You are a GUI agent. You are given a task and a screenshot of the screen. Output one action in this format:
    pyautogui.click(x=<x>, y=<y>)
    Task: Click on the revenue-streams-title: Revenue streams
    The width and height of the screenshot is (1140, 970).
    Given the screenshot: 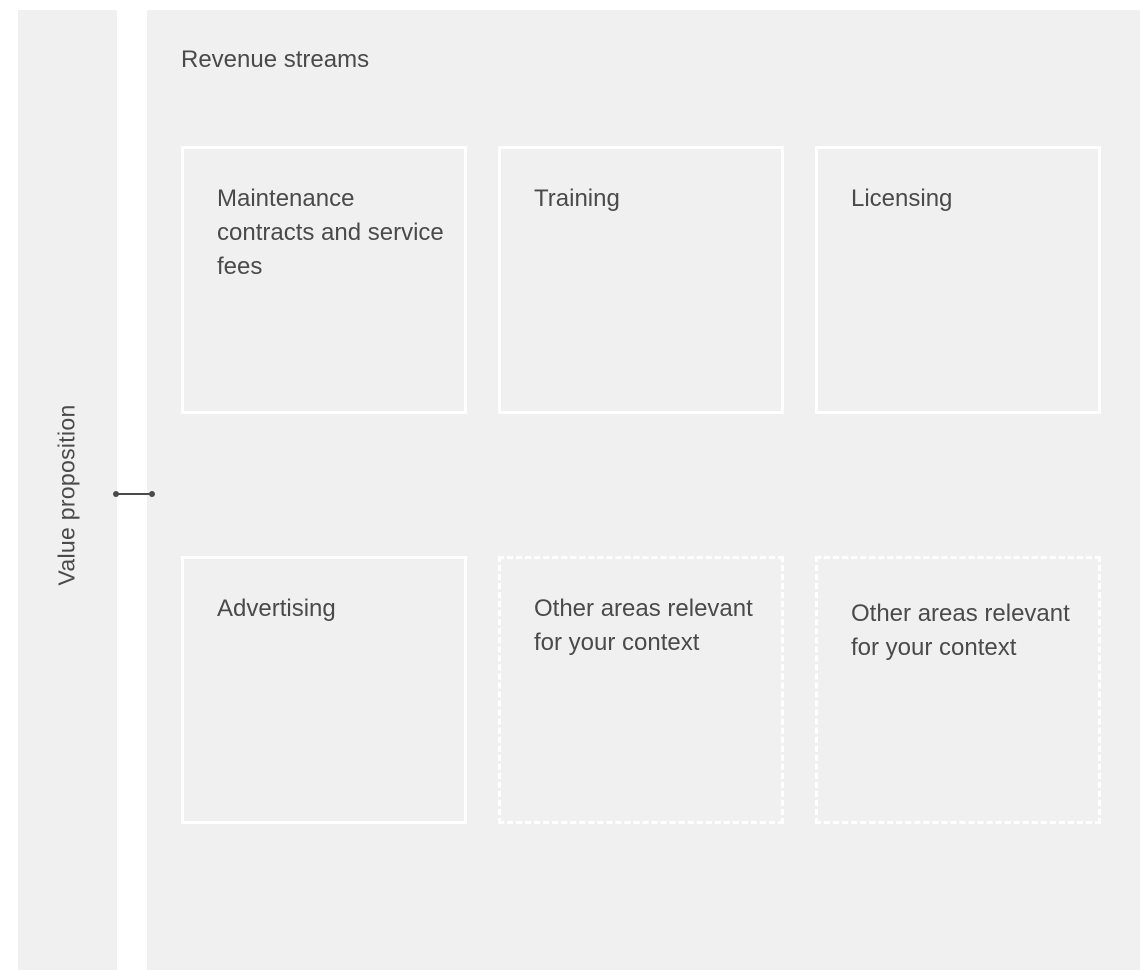 What is the action you would take?
    pyautogui.click(x=275, y=59)
    